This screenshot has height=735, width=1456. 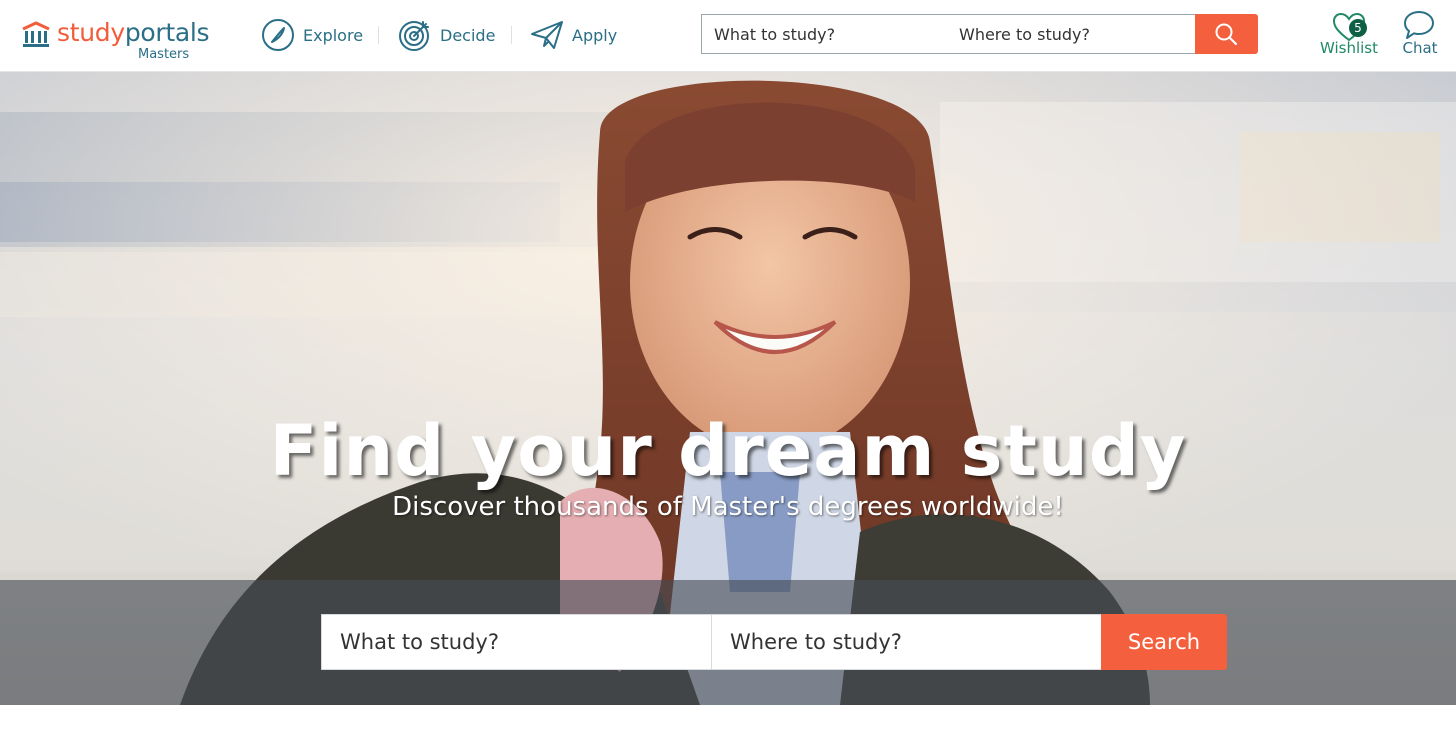 What do you see at coordinates (906, 642) in the screenshot?
I see `hero-where-to-study-input` at bounding box center [906, 642].